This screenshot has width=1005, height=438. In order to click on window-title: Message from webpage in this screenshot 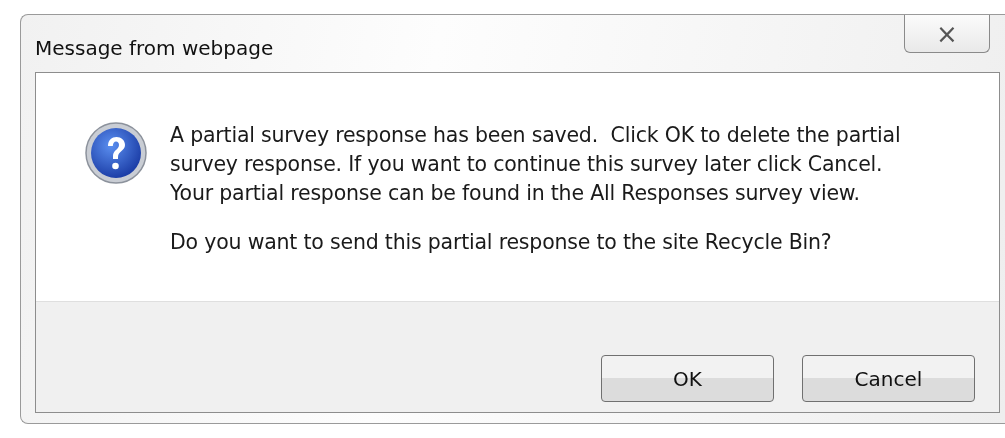, I will do `click(154, 48)`.